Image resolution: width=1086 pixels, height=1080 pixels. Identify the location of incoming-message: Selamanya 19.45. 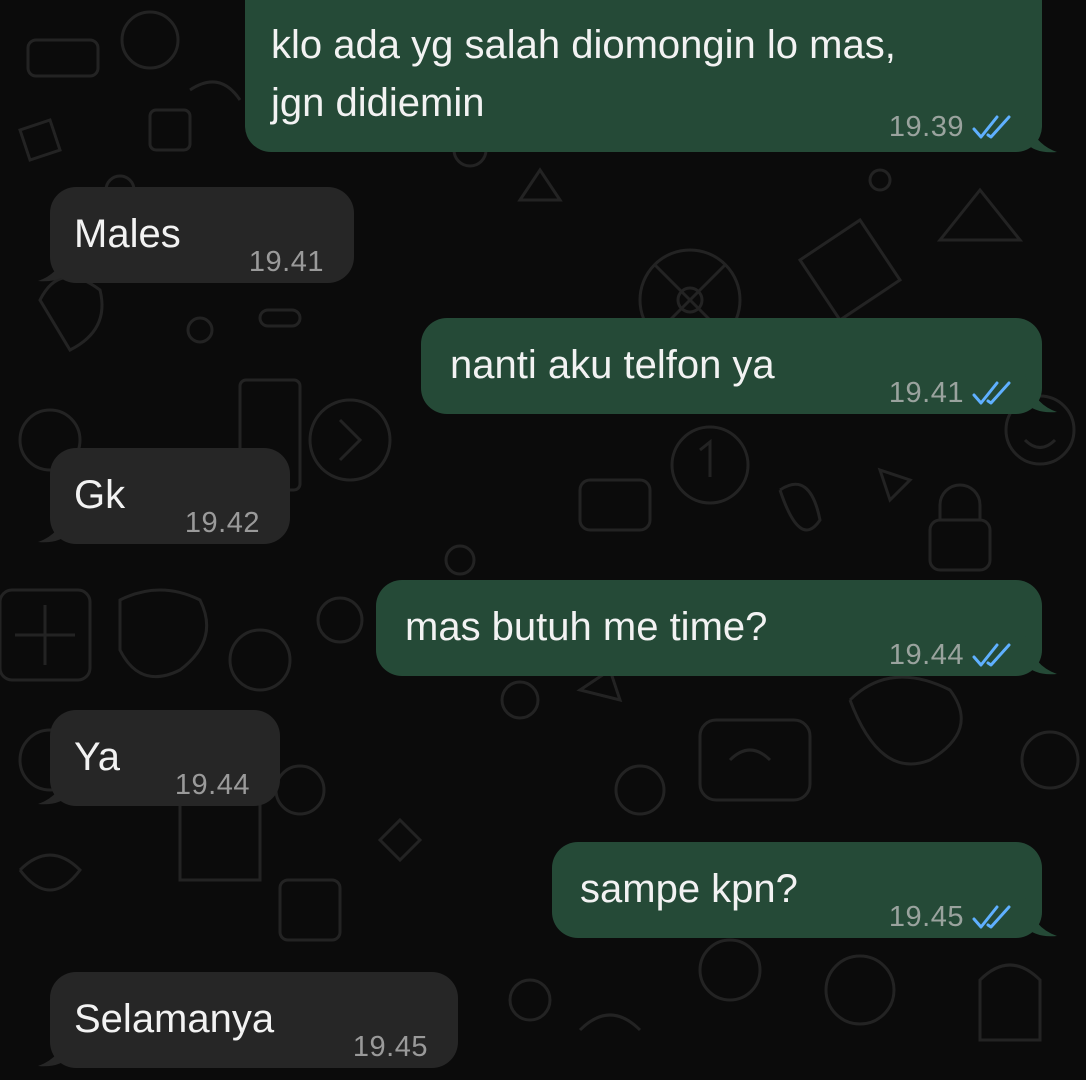
(254, 1020).